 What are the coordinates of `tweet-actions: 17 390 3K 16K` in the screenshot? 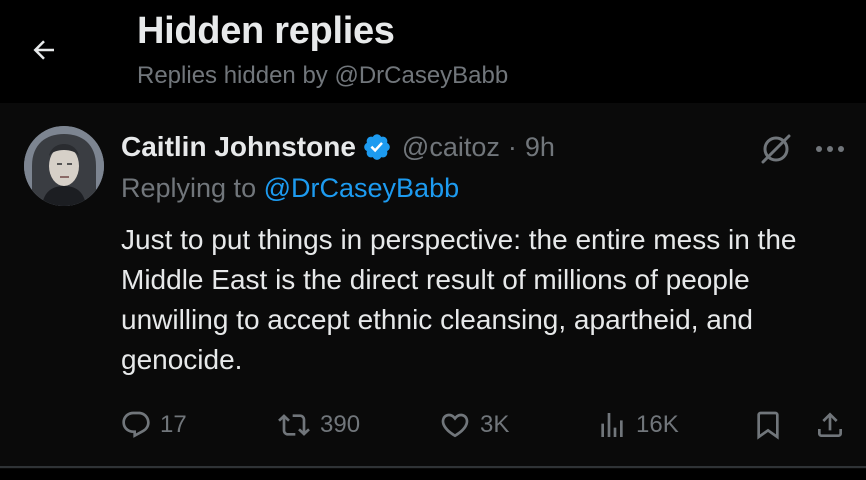 It's located at (433, 425).